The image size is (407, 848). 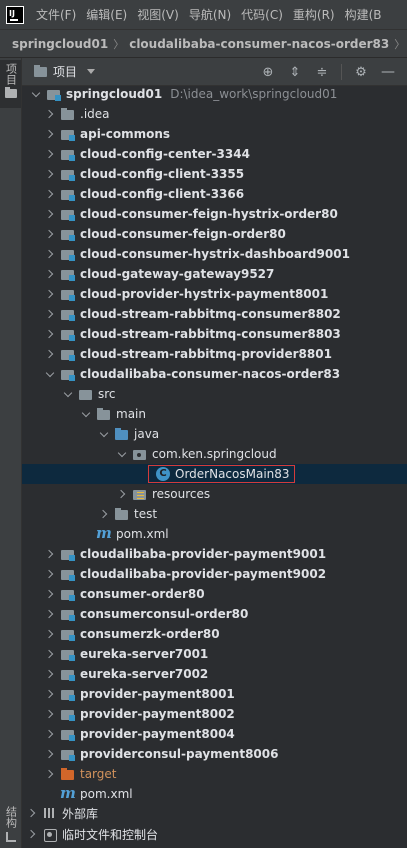 I want to click on tree-row: com.ken.springcloud, so click(x=214, y=454).